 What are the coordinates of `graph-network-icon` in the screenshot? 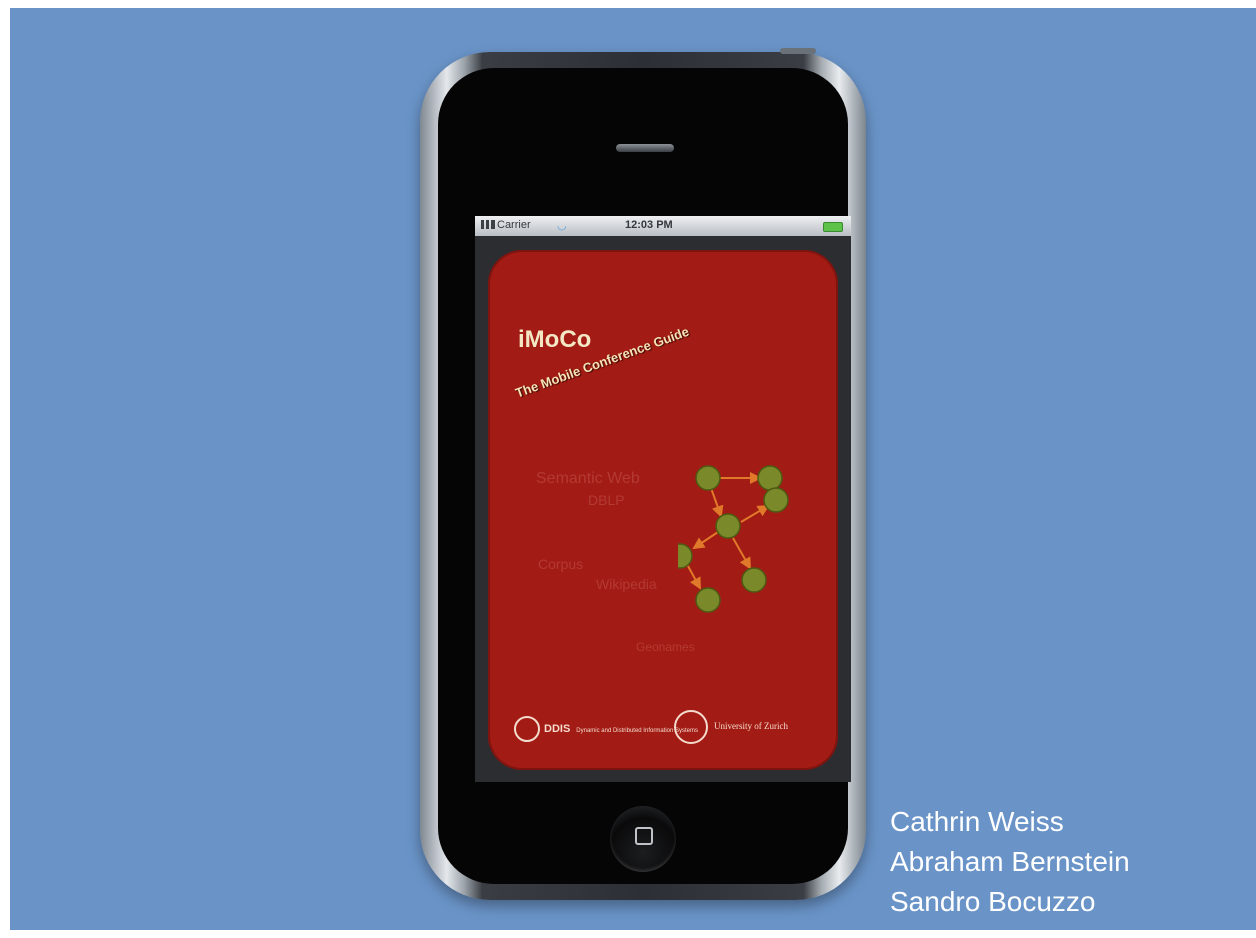 It's located at (733, 539).